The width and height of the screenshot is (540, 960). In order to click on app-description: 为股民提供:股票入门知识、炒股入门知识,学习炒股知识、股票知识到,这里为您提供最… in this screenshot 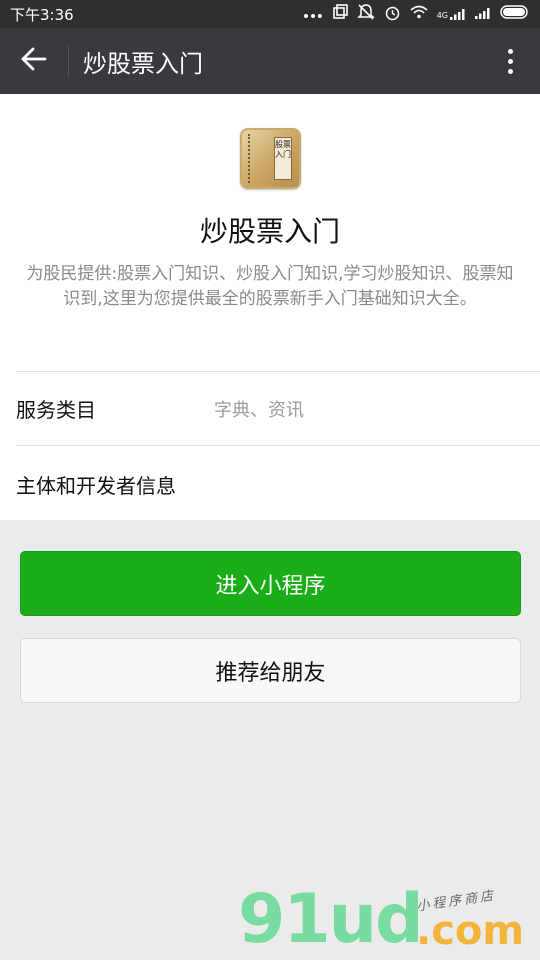, I will do `click(270, 286)`.